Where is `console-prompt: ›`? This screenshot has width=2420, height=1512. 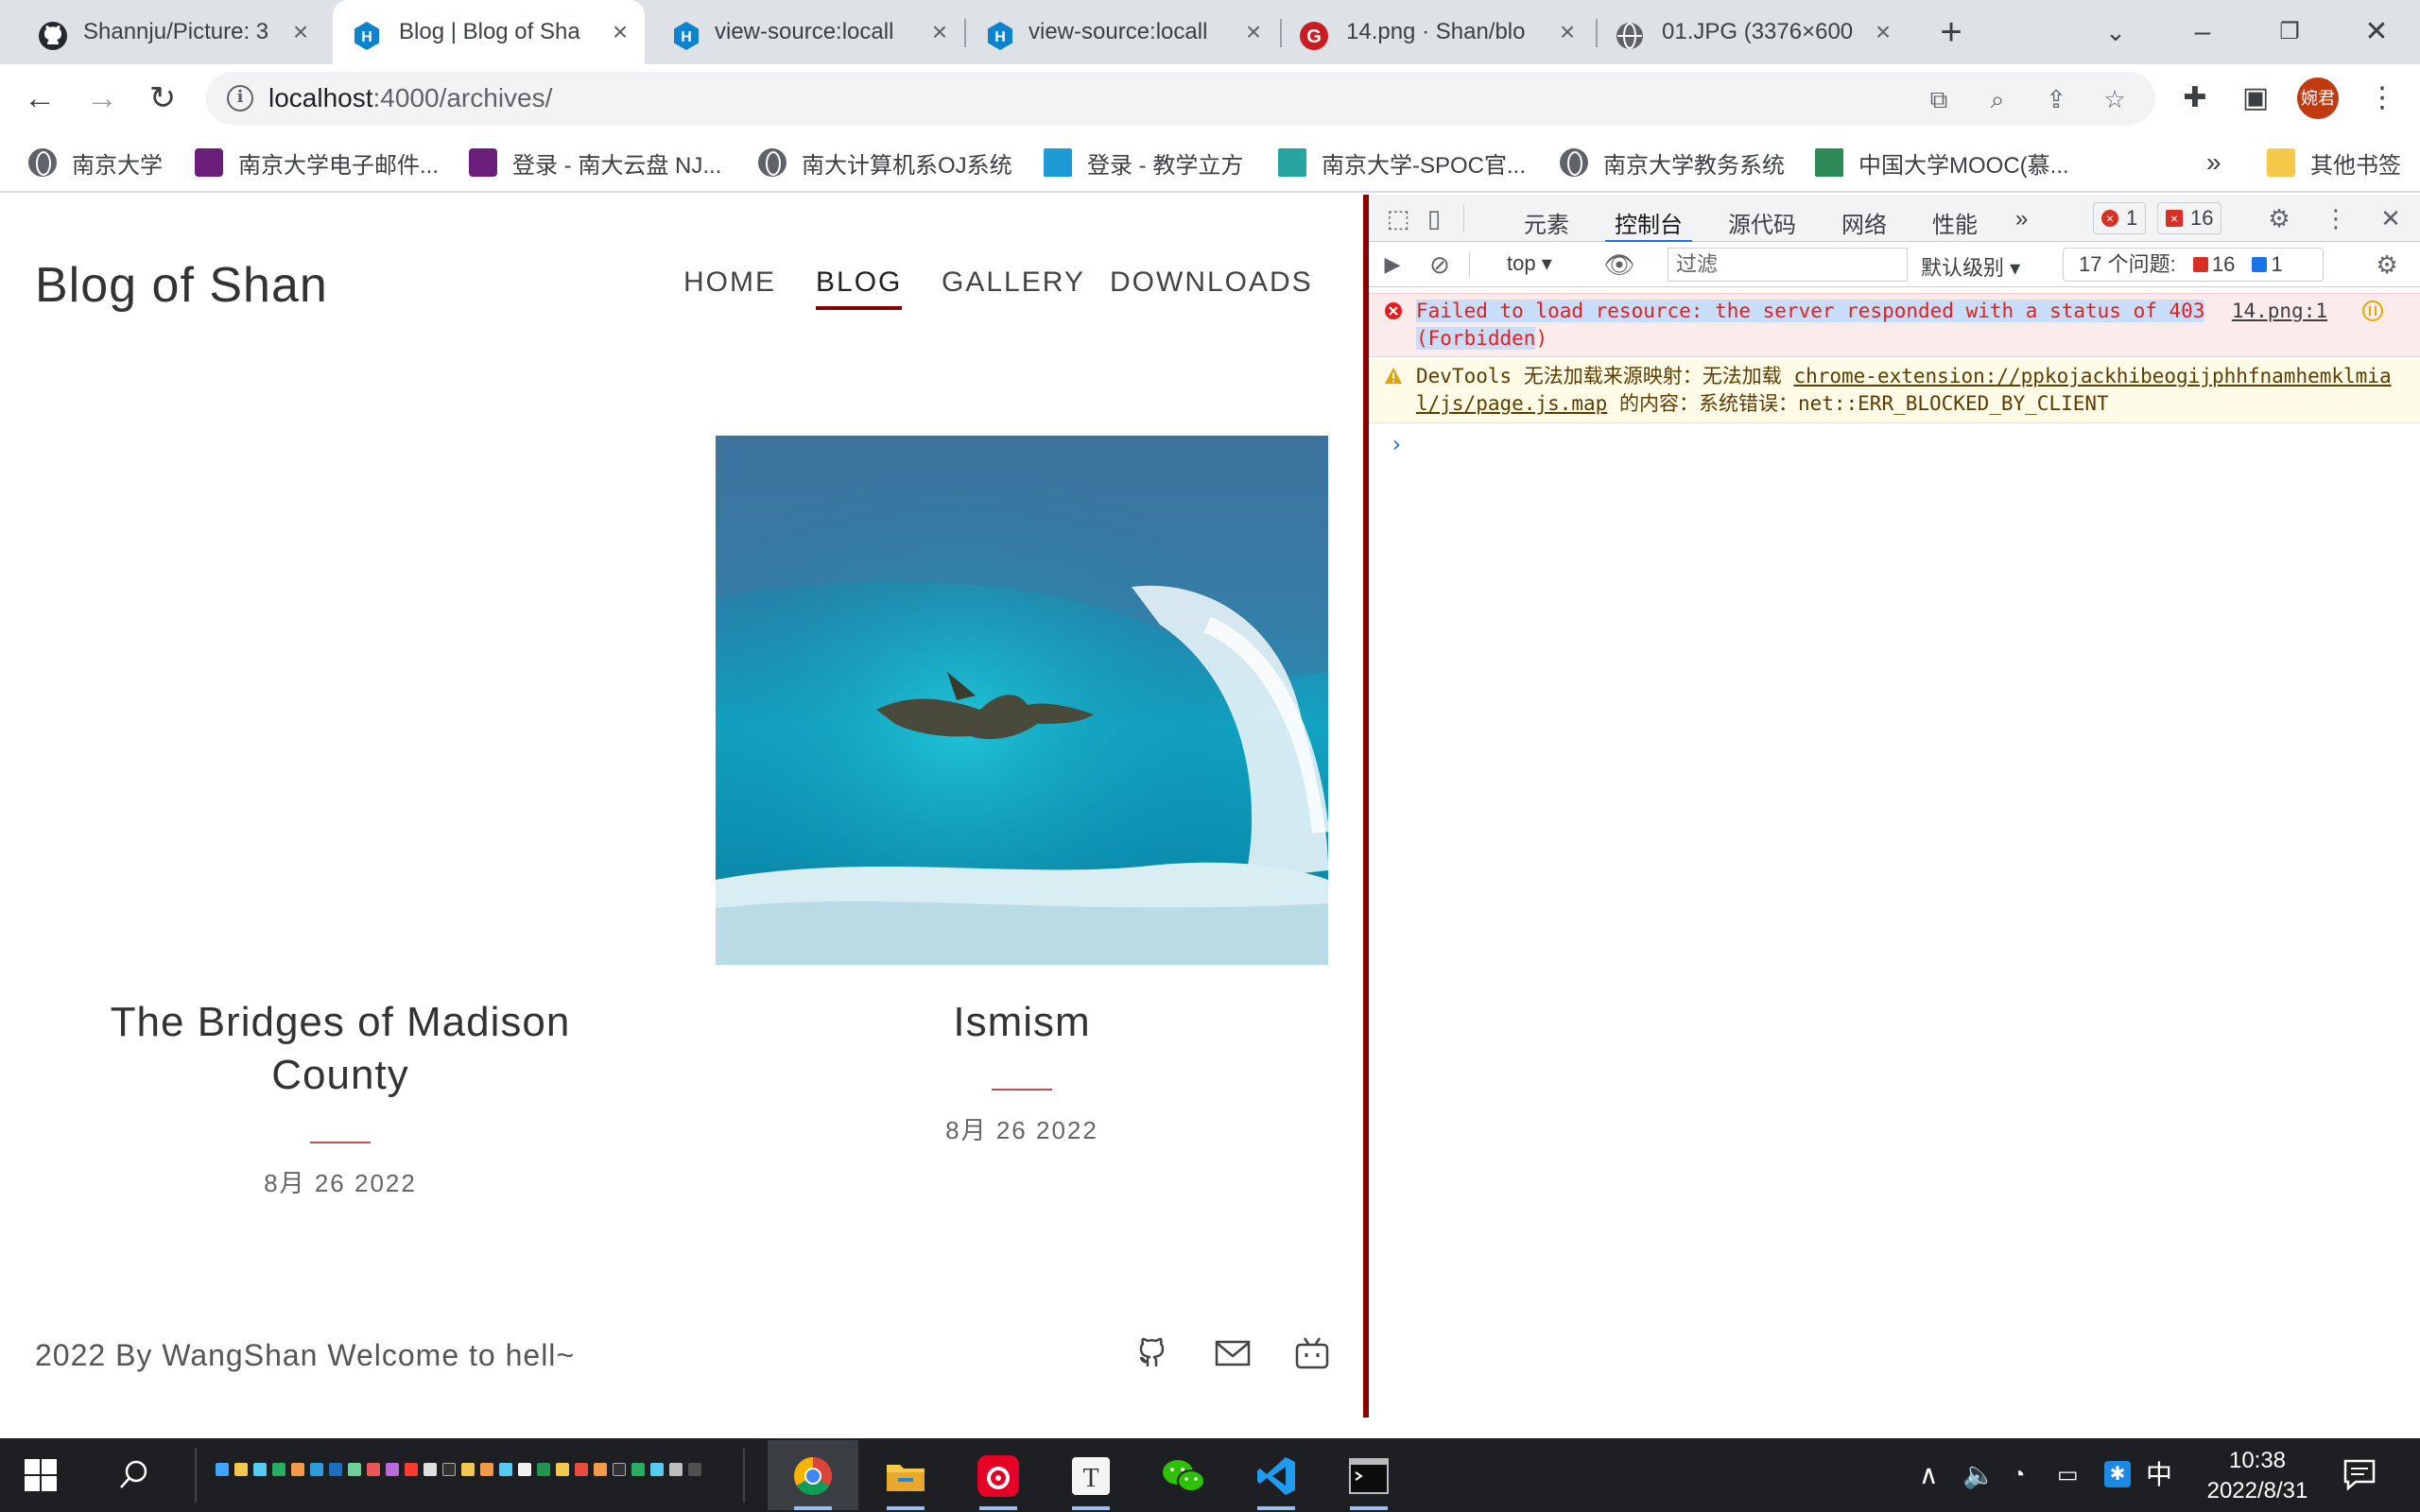 console-prompt: › is located at coordinates (1396, 444).